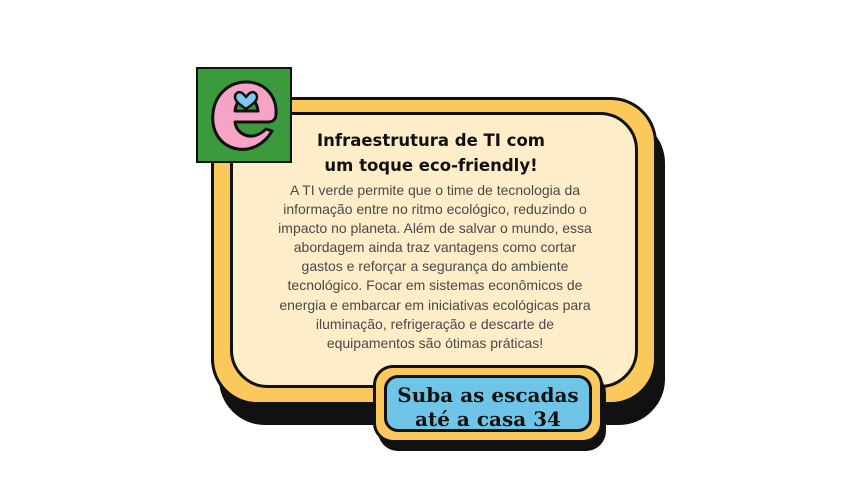 The height and width of the screenshot is (480, 860). I want to click on body-line: equipamentos são ótimas práticas!, so click(435, 342).